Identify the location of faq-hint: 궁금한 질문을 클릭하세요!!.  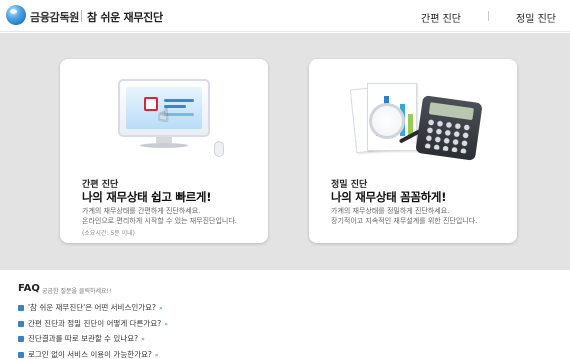
(77, 291).